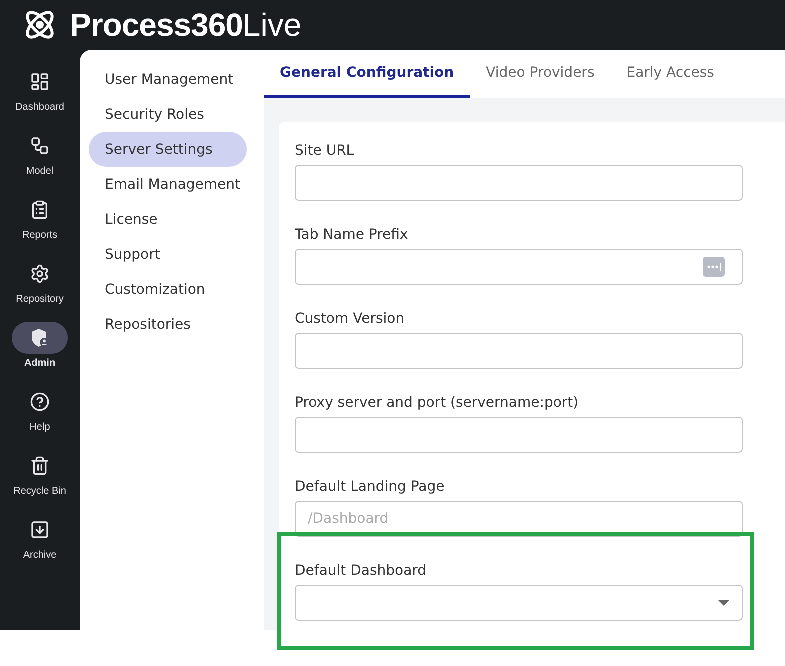 Image resolution: width=785 pixels, height=666 pixels. Describe the element at coordinates (156, 25) in the screenshot. I see `brand-name: Process360` at that location.